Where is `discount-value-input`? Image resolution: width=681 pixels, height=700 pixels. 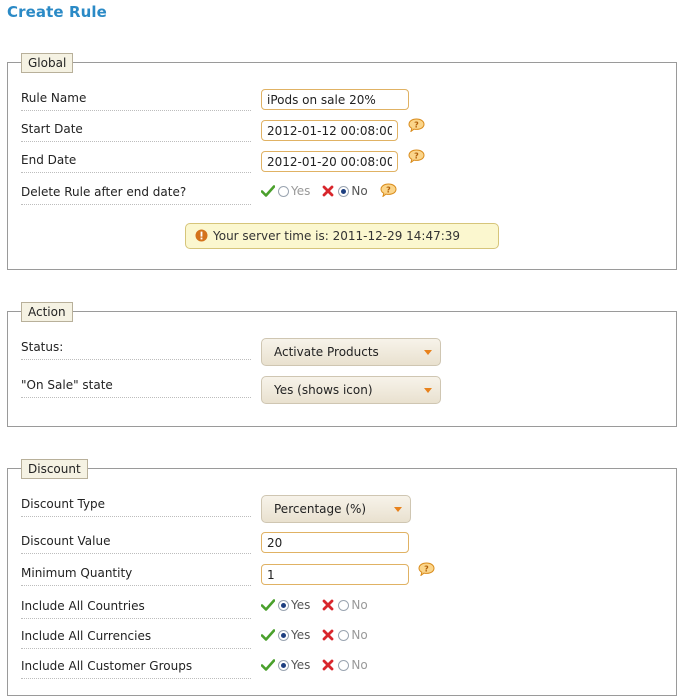
discount-value-input is located at coordinates (335, 542).